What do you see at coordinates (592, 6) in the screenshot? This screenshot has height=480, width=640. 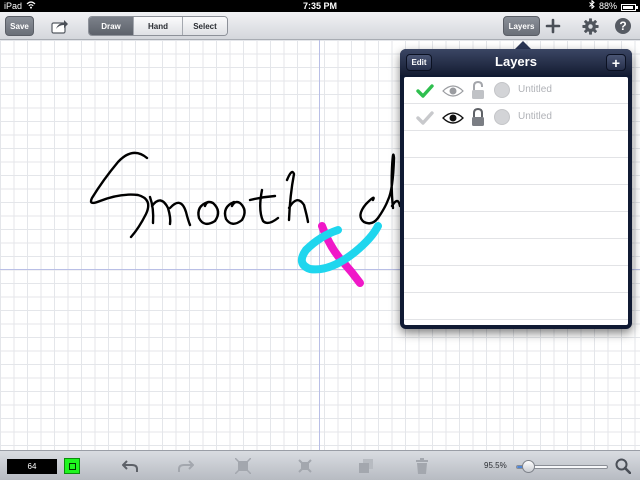 I see `bluetooth-icon` at bounding box center [592, 6].